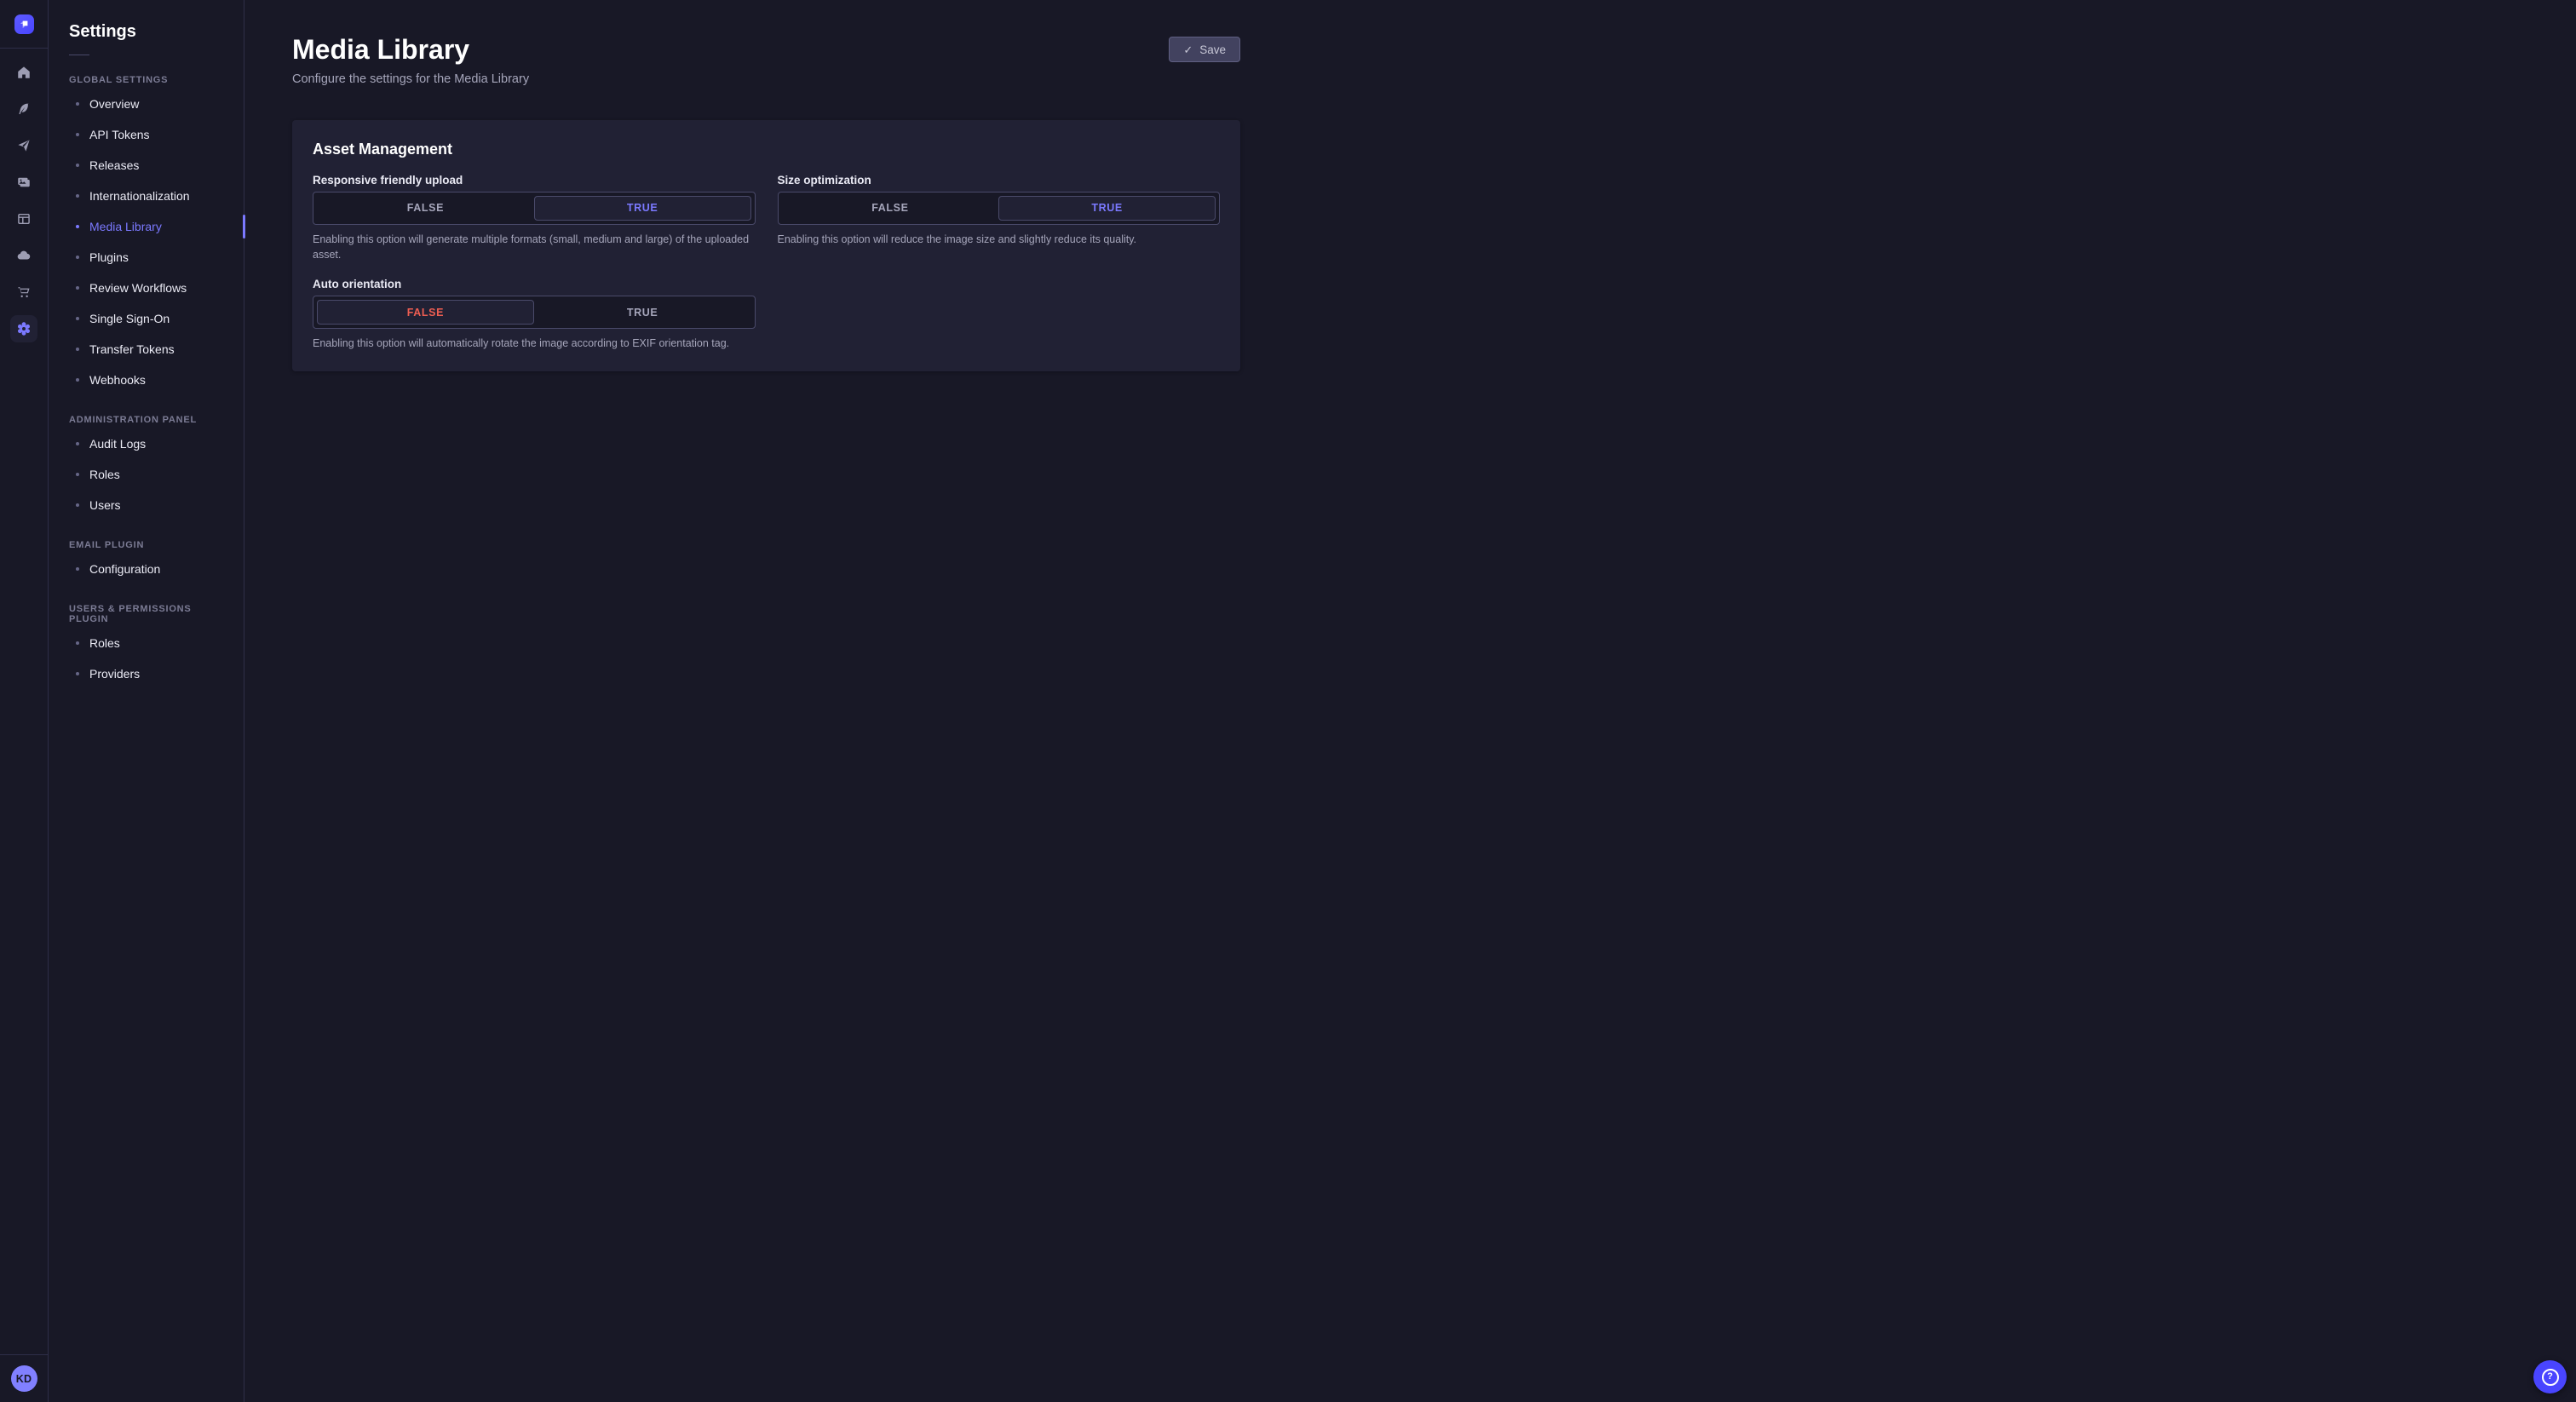  I want to click on rail-cart-button, so click(24, 292).